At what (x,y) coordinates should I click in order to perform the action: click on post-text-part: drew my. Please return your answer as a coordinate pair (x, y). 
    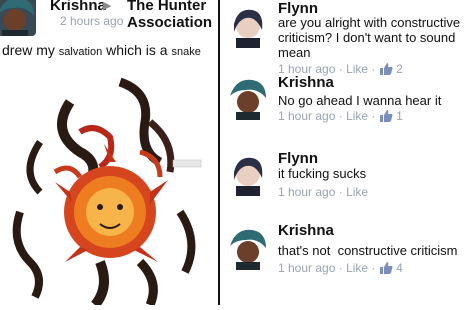
    Looking at the image, I should click on (28, 50).